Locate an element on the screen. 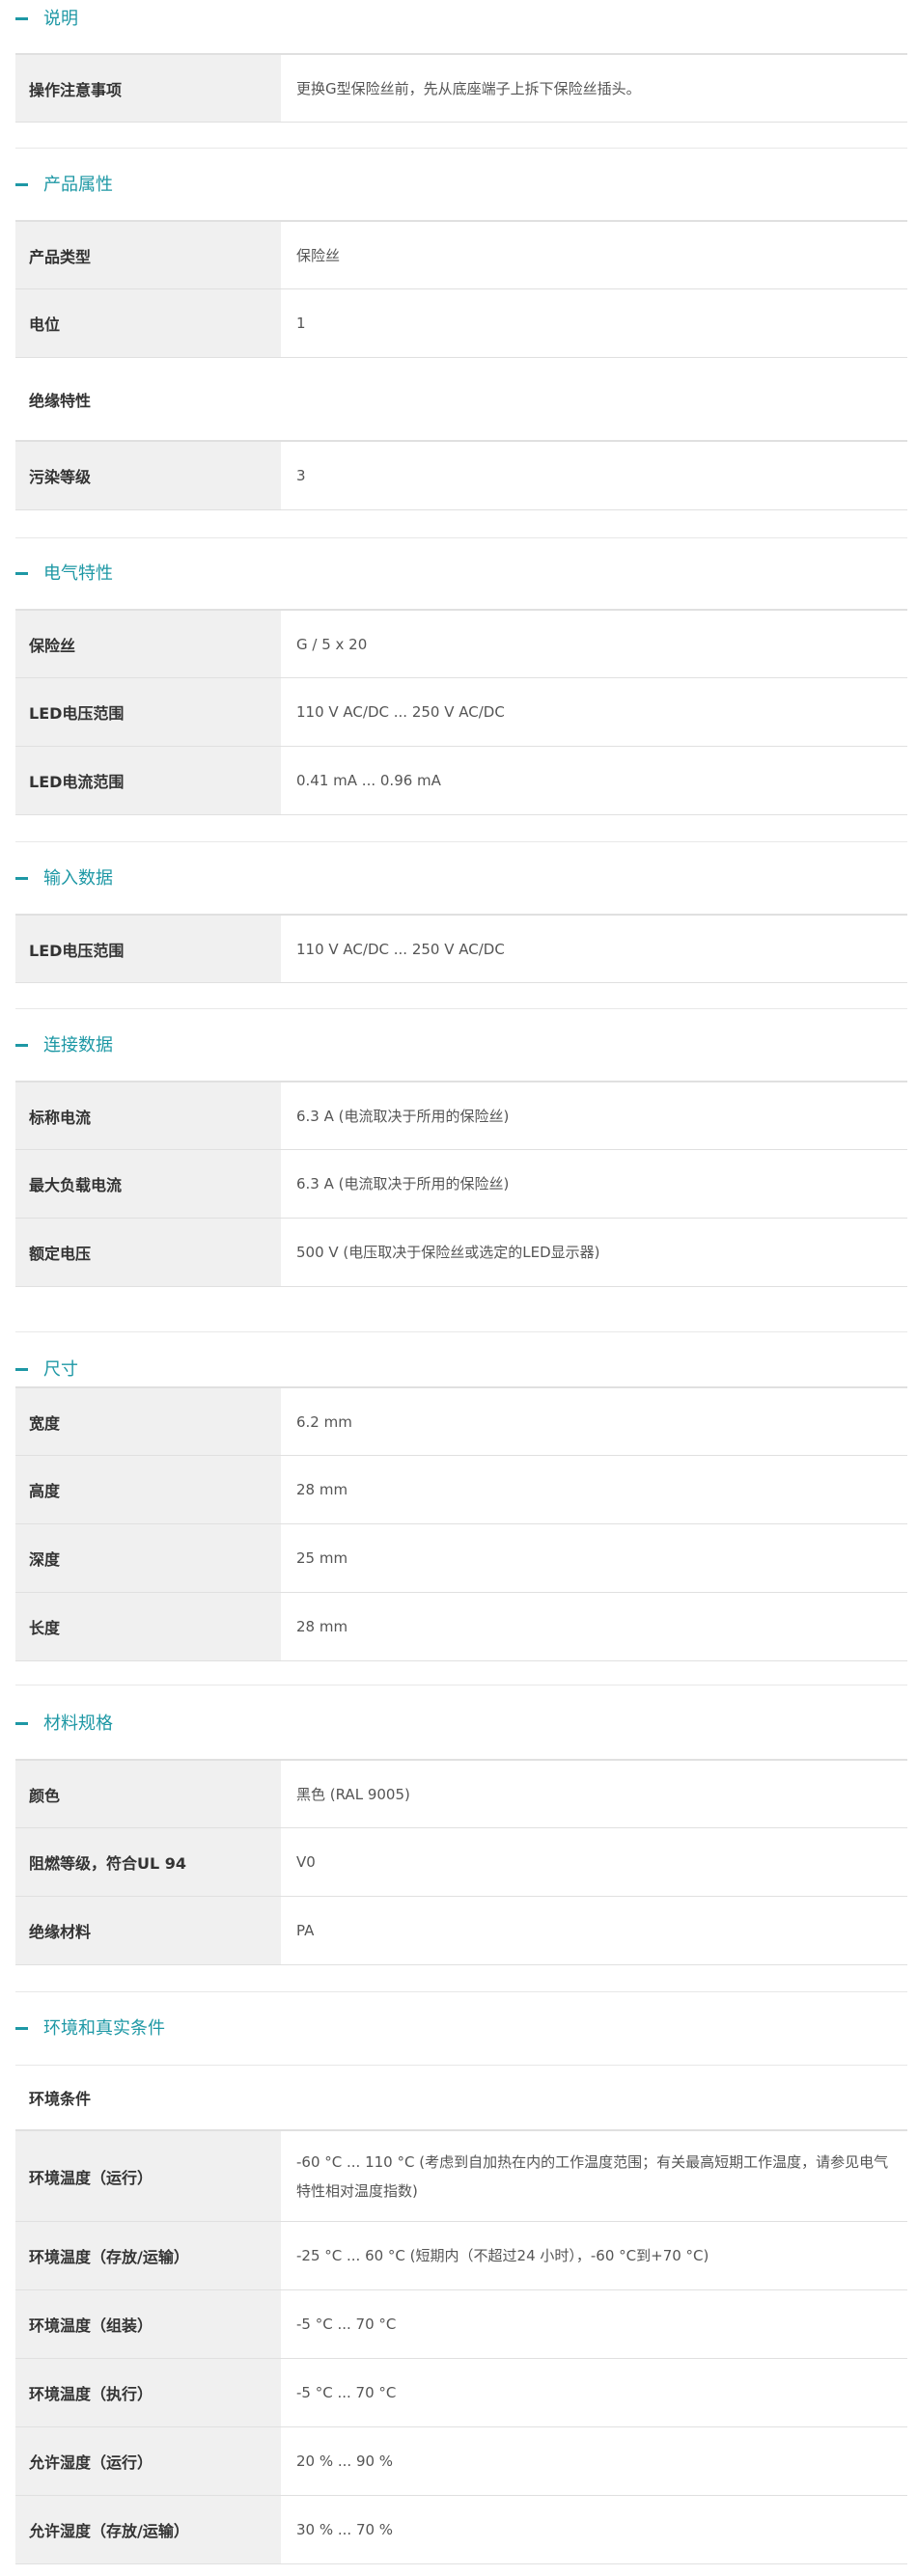 This screenshot has width=917, height=2576. section-header-electrical: 电气特性 is located at coordinates (453, 574).